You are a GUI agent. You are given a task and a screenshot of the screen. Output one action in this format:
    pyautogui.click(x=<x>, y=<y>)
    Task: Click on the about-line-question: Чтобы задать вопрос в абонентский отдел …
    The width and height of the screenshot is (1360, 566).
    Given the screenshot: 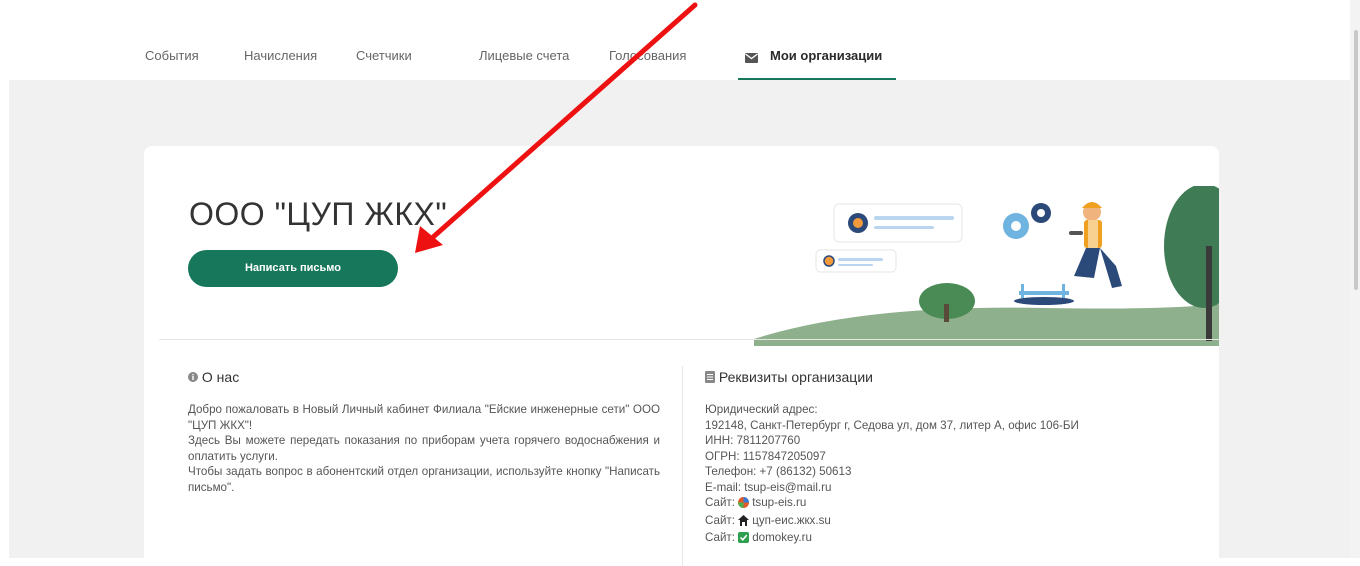 What is the action you would take?
    pyautogui.click(x=424, y=479)
    